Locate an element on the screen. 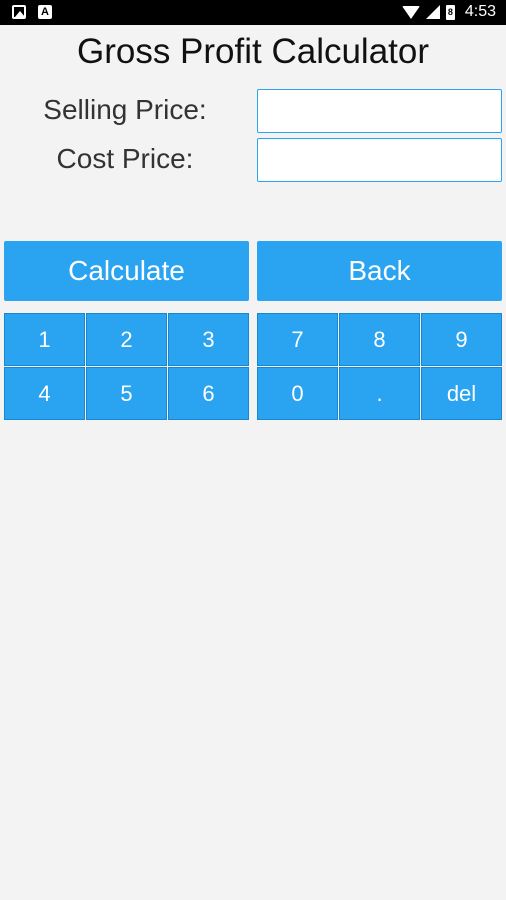 This screenshot has width=506, height=900. calculate-button: Calculate is located at coordinates (126, 271).